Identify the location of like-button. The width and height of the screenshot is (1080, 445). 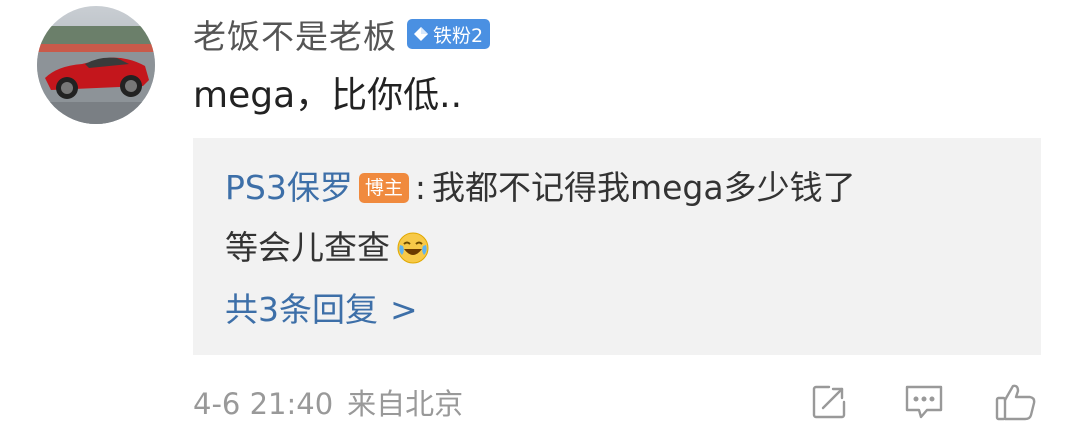
(1016, 404).